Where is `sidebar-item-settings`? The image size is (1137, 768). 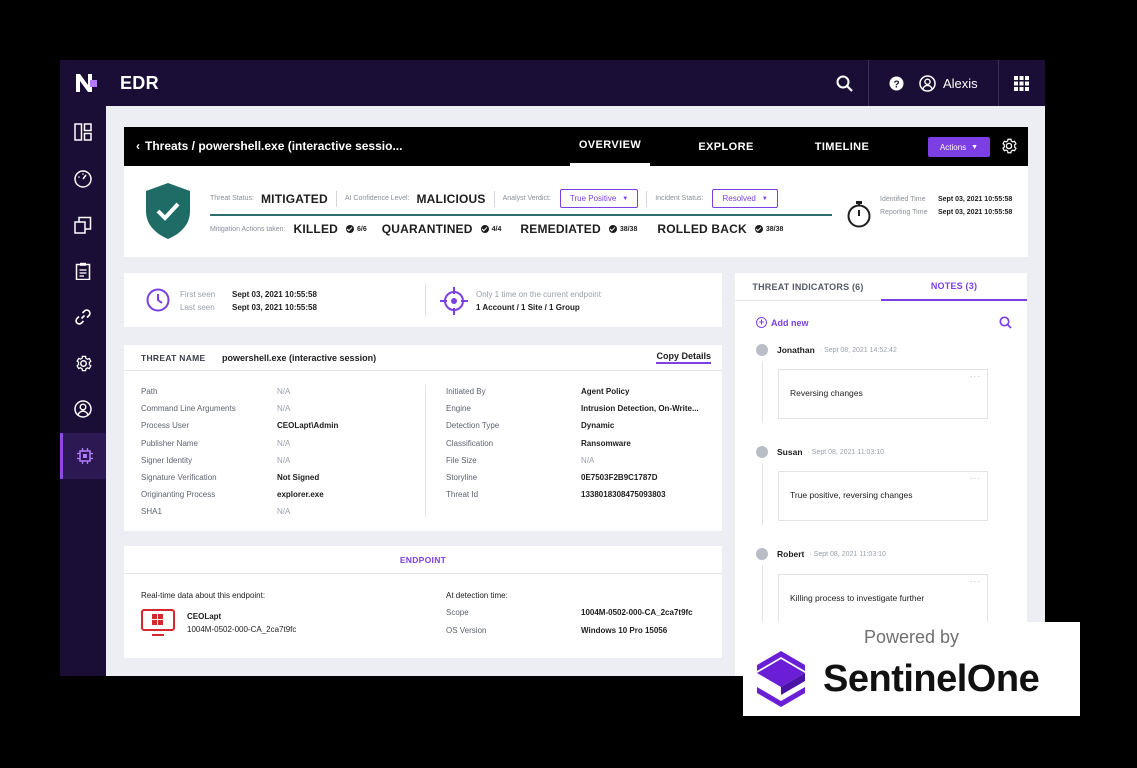 sidebar-item-settings is located at coordinates (83, 363).